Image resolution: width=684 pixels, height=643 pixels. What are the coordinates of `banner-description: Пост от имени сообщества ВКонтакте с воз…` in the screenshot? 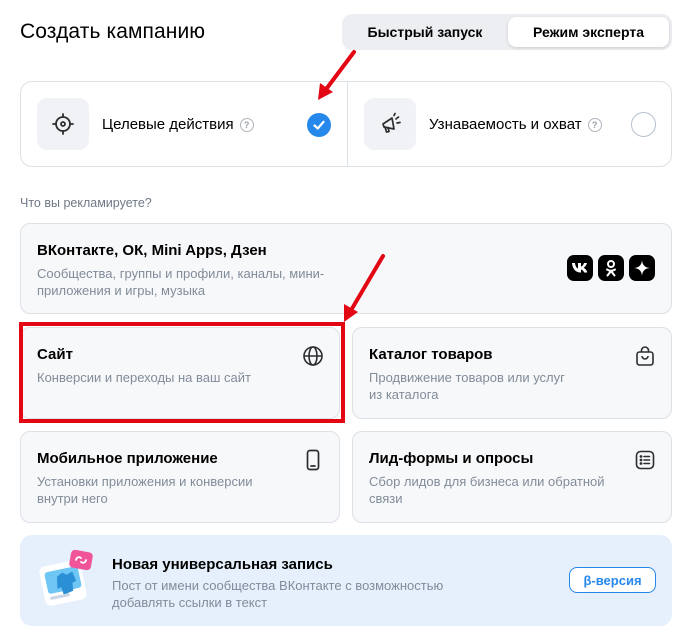 It's located at (277, 594).